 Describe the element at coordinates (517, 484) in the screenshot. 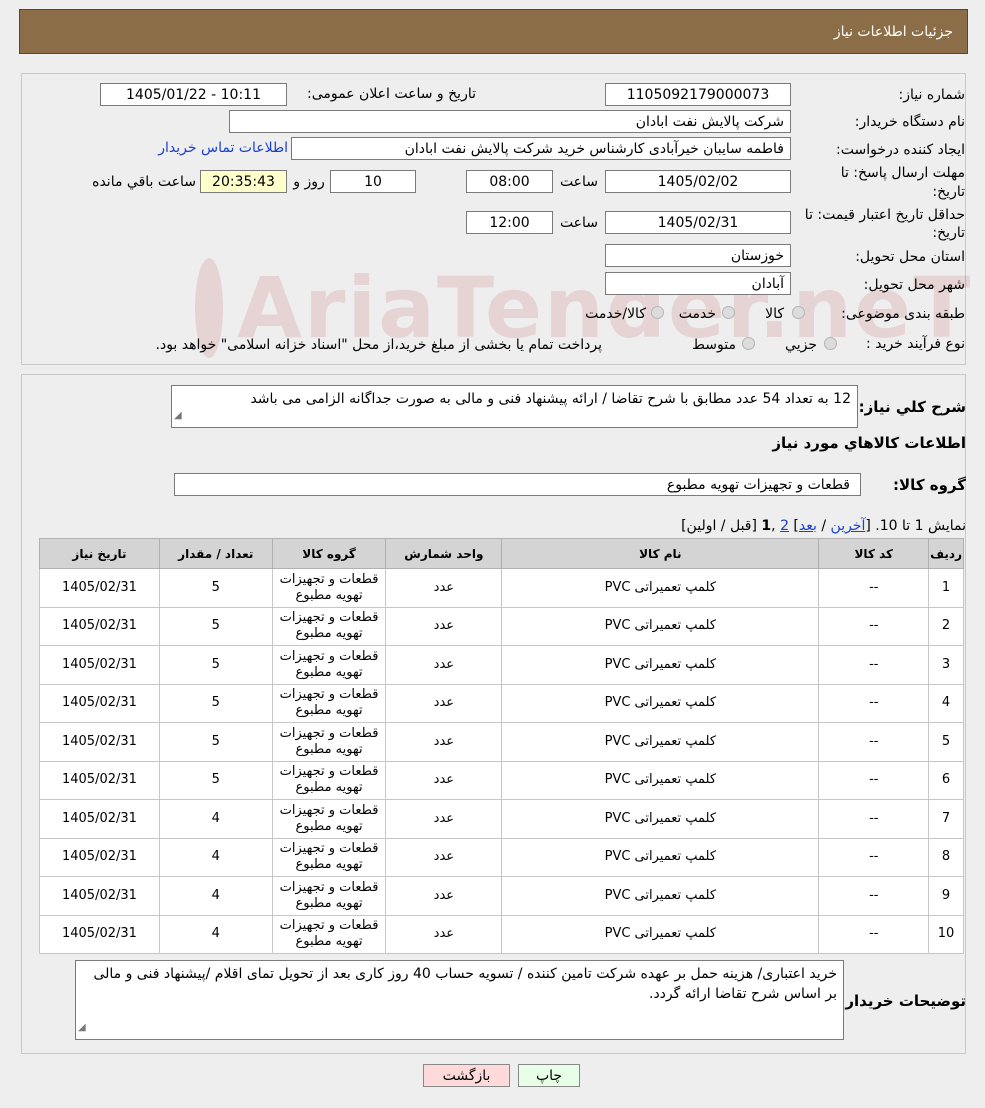

I see `goods-group-field: قطعات و تجهیزات تهویه مطبوع` at that location.